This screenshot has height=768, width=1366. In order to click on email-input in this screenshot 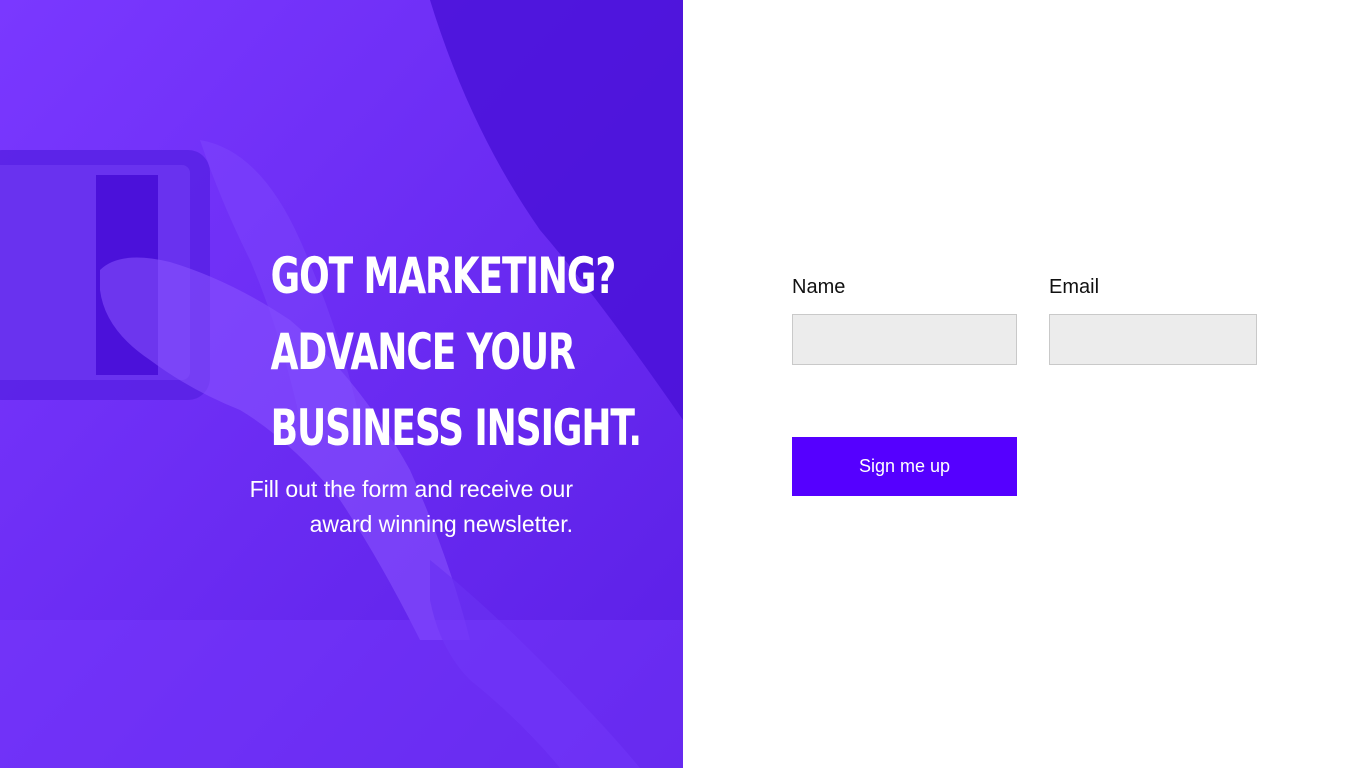, I will do `click(1153, 339)`.